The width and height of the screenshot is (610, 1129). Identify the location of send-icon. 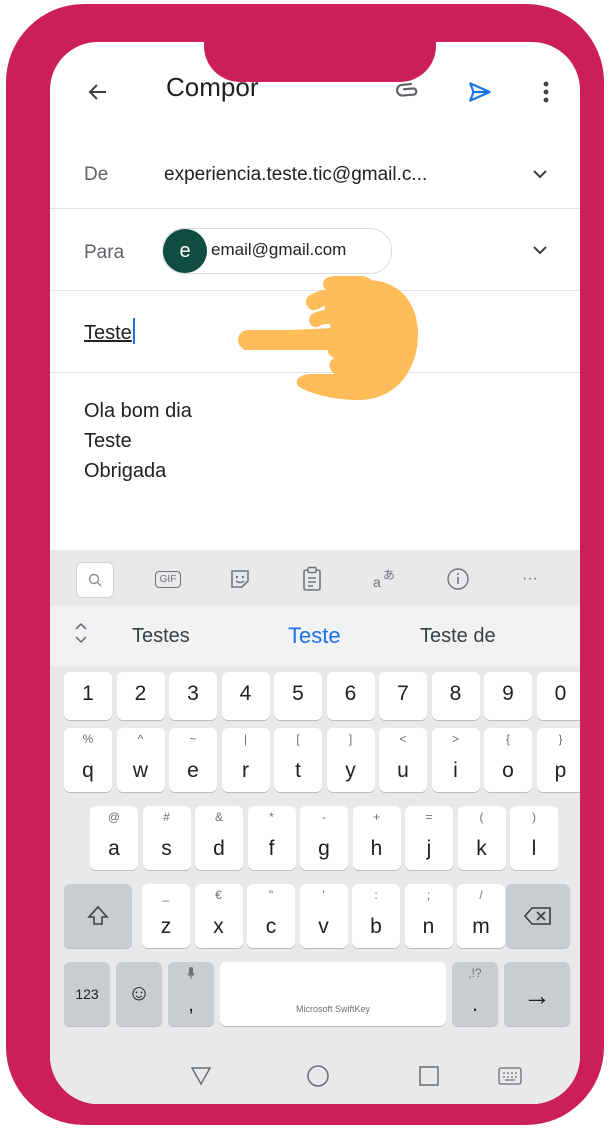
(480, 92).